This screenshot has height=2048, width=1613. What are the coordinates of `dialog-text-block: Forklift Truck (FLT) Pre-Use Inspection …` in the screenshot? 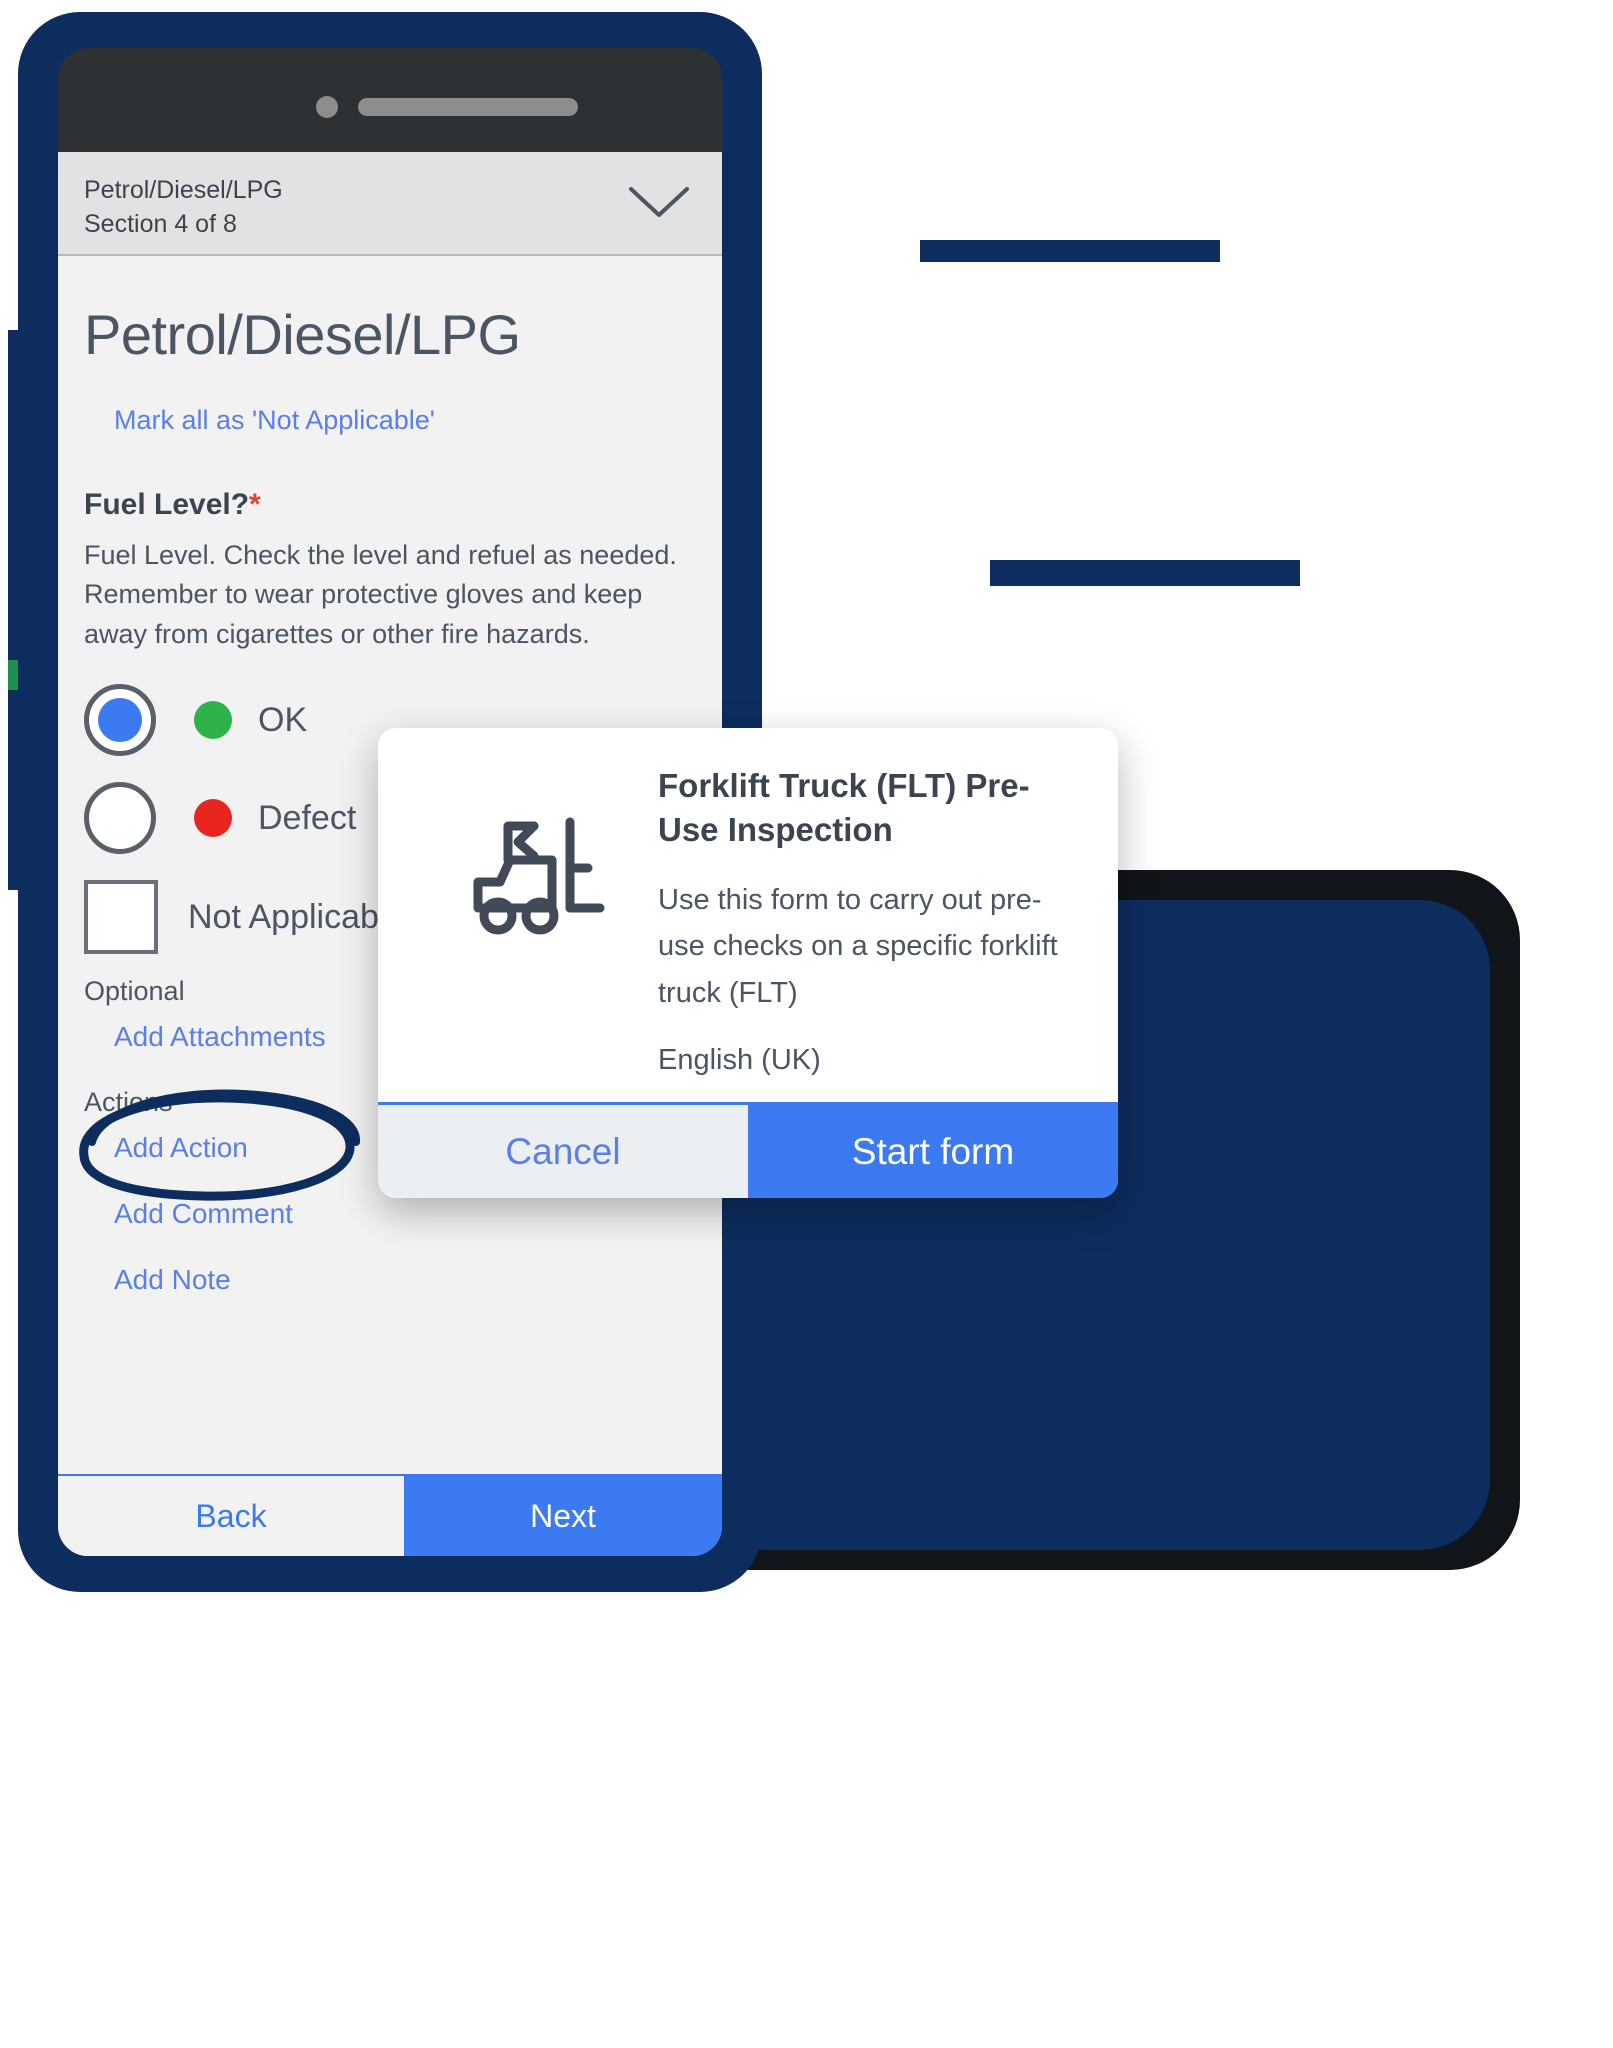 It's located at (873, 925).